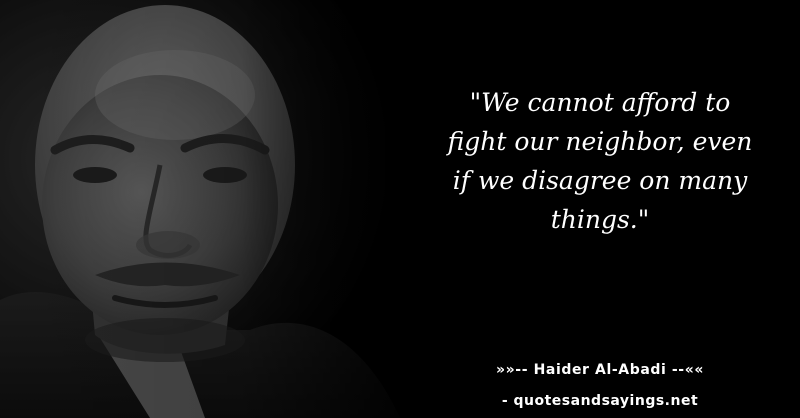  Describe the element at coordinates (600, 401) in the screenshot. I see `site-credit: - quotesandsayings.net` at that location.